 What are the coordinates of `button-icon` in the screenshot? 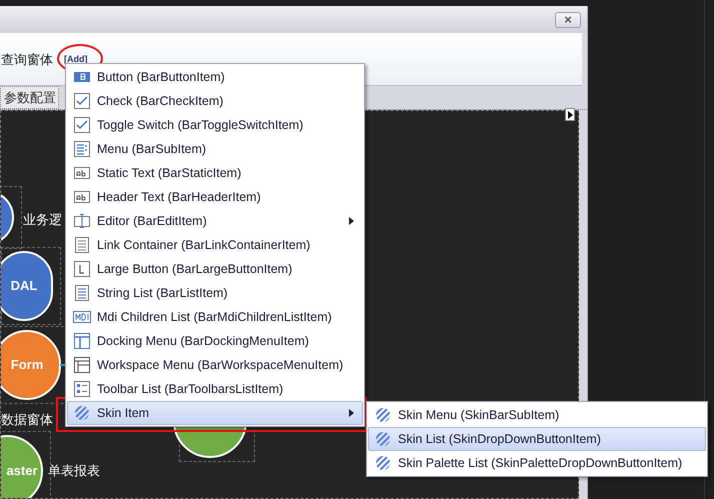 It's located at (82, 77).